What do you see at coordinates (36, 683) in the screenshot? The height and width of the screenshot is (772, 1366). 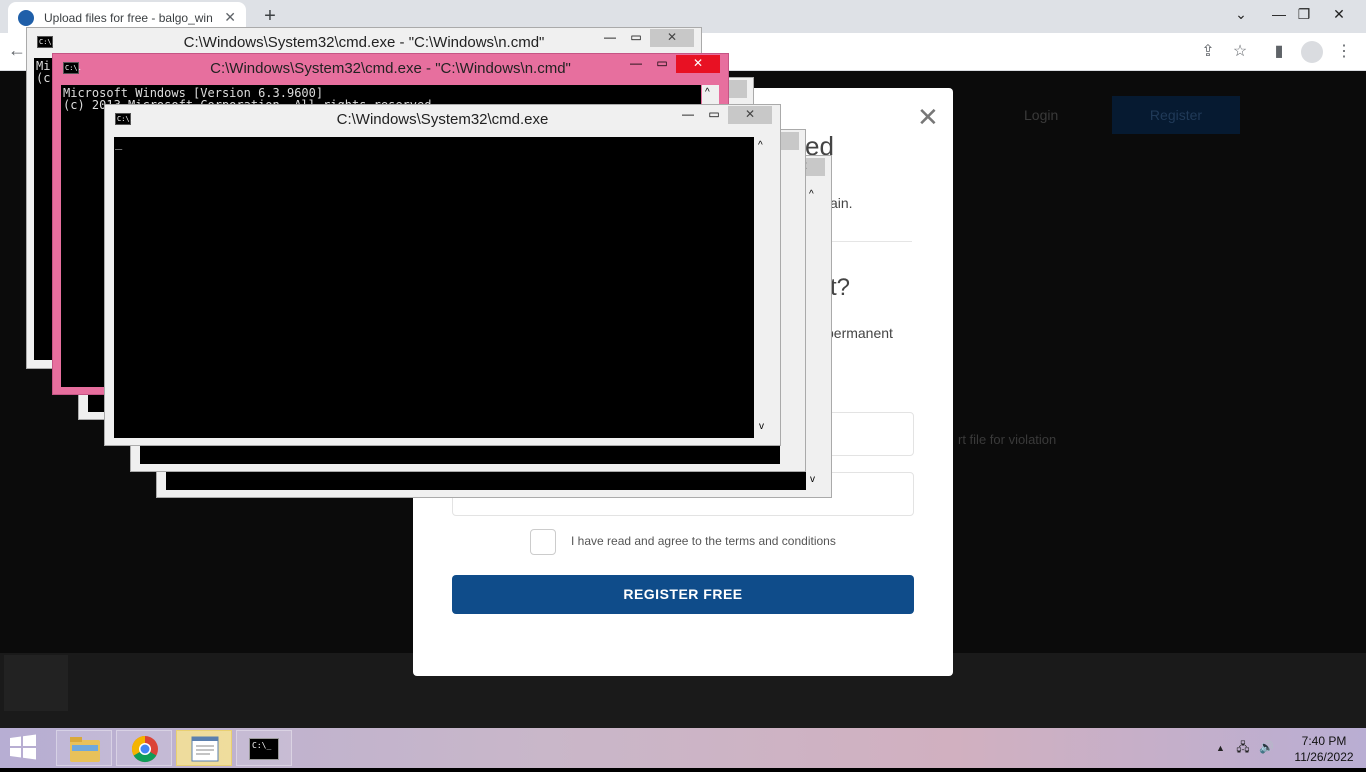 I see `recaptcha-badge` at bounding box center [36, 683].